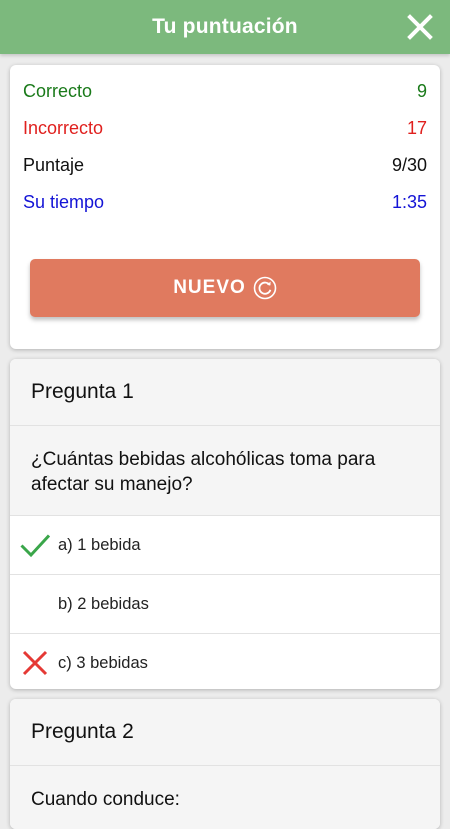  I want to click on answer-label: a) 1 bebida, so click(99, 544).